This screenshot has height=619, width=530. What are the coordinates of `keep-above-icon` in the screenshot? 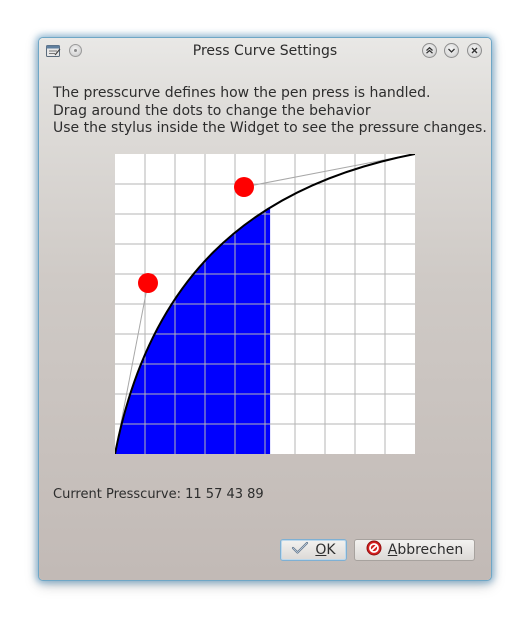 It's located at (429, 50).